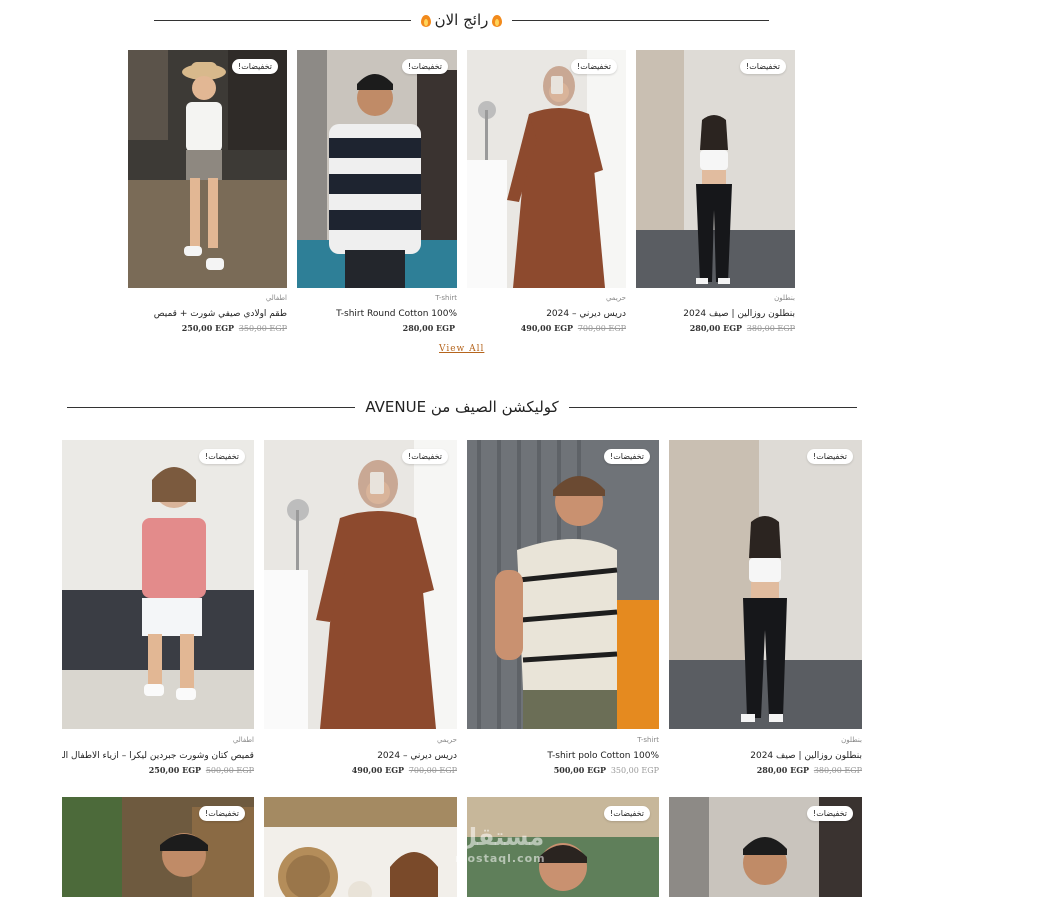 This screenshot has height=897, width=1042. I want to click on trending-title: رائج الان, so click(461, 20).